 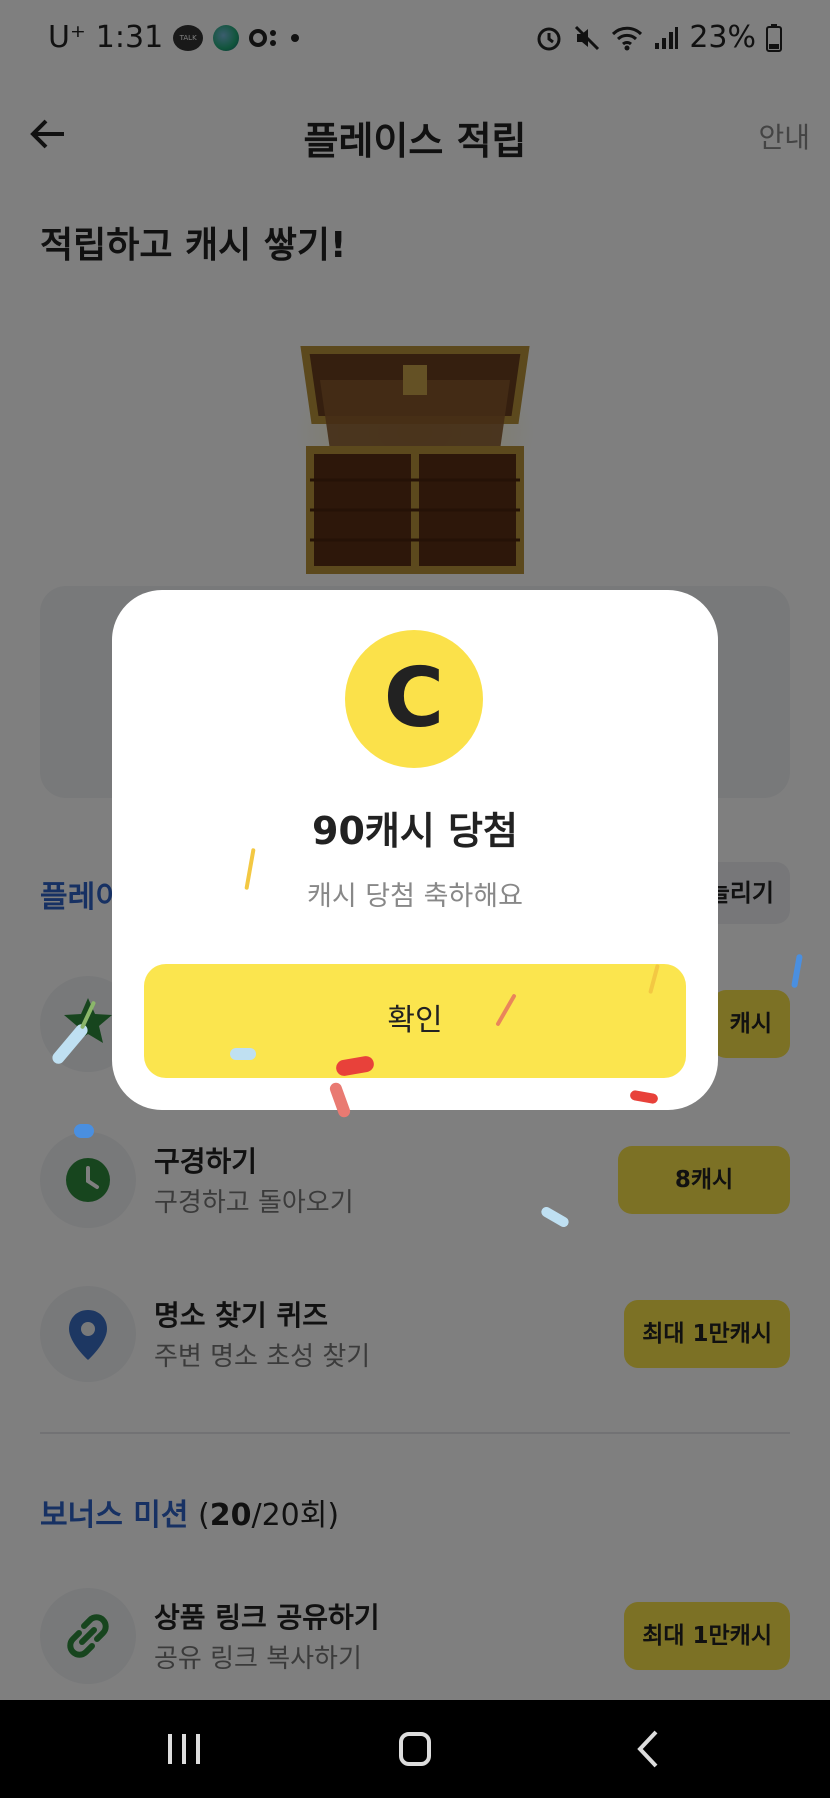 What do you see at coordinates (648, 1749) in the screenshot?
I see `back-nav-icon` at bounding box center [648, 1749].